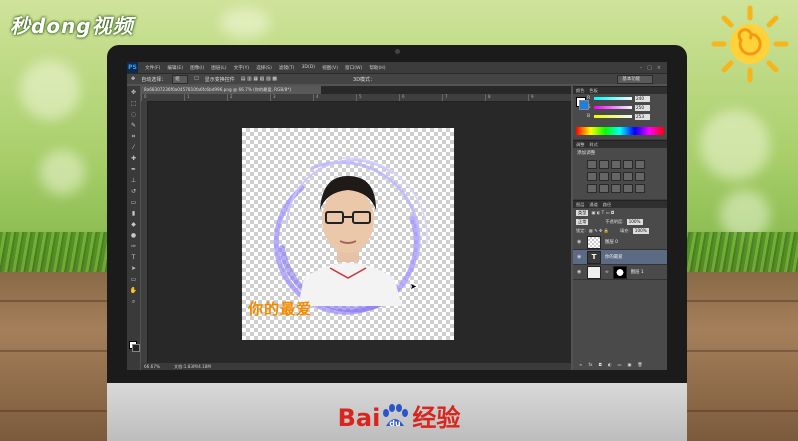 The height and width of the screenshot is (441, 798). Describe the element at coordinates (287, 68) in the screenshot. I see `menu-filter: 滤镜(T)` at that location.